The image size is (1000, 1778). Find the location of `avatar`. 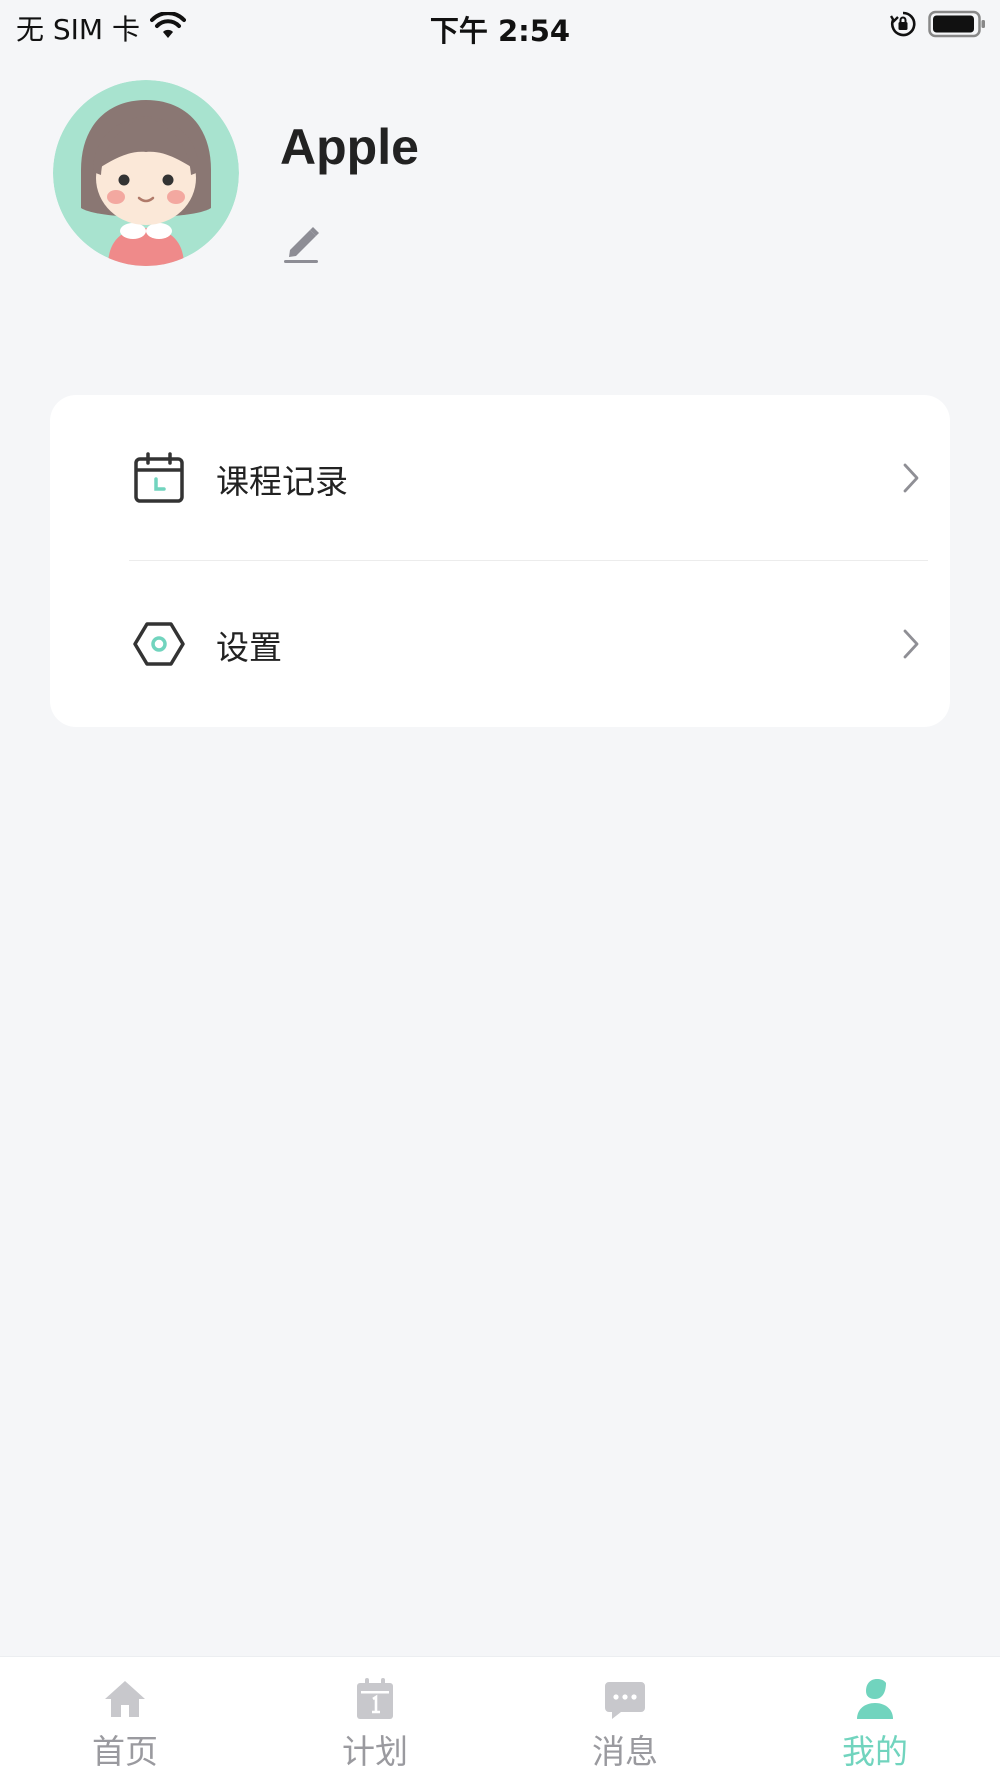

avatar is located at coordinates (146, 173).